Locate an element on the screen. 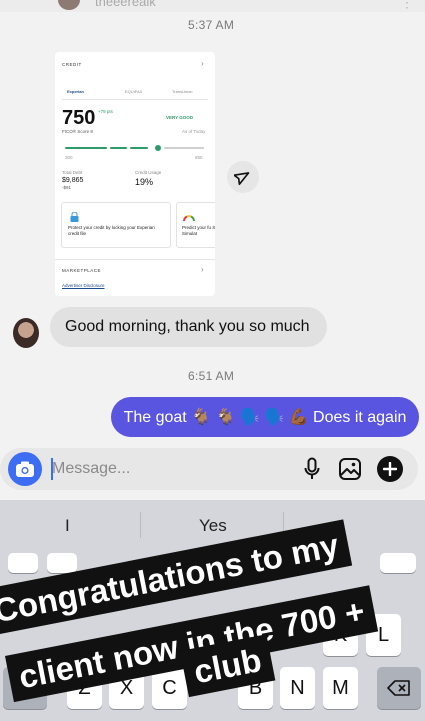 Image resolution: width=425 pixels, height=721 pixels. range-max: 850 is located at coordinates (199, 157).